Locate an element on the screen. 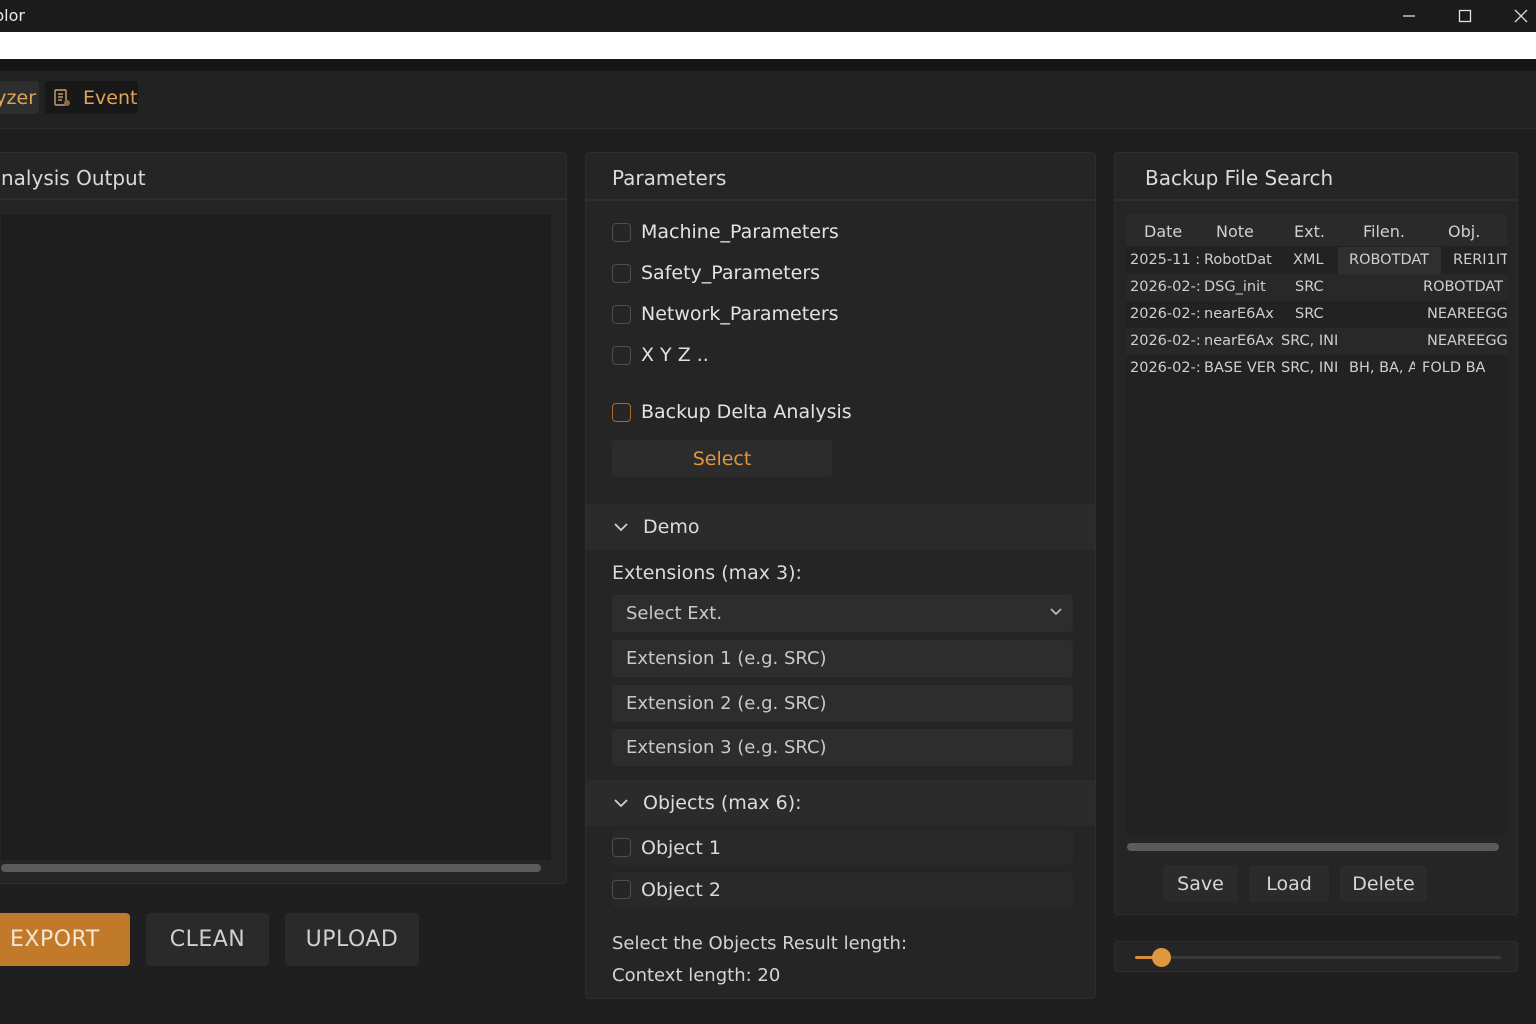 Image resolution: width=1536 pixels, height=1024 pixels. checkbox-label: Network_Parameters is located at coordinates (740, 314).